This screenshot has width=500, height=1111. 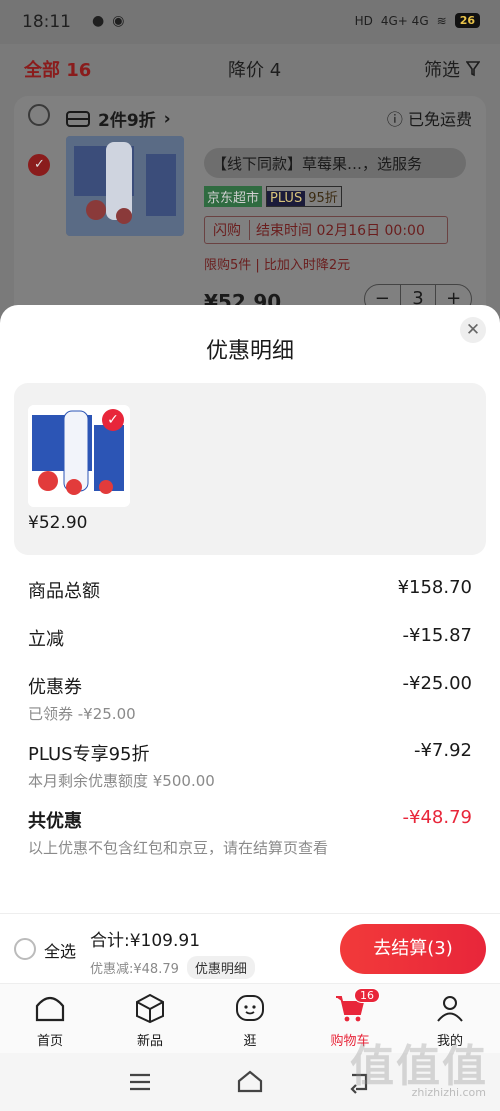 I want to click on row-total: 商品总额 ¥158.70, so click(x=250, y=589).